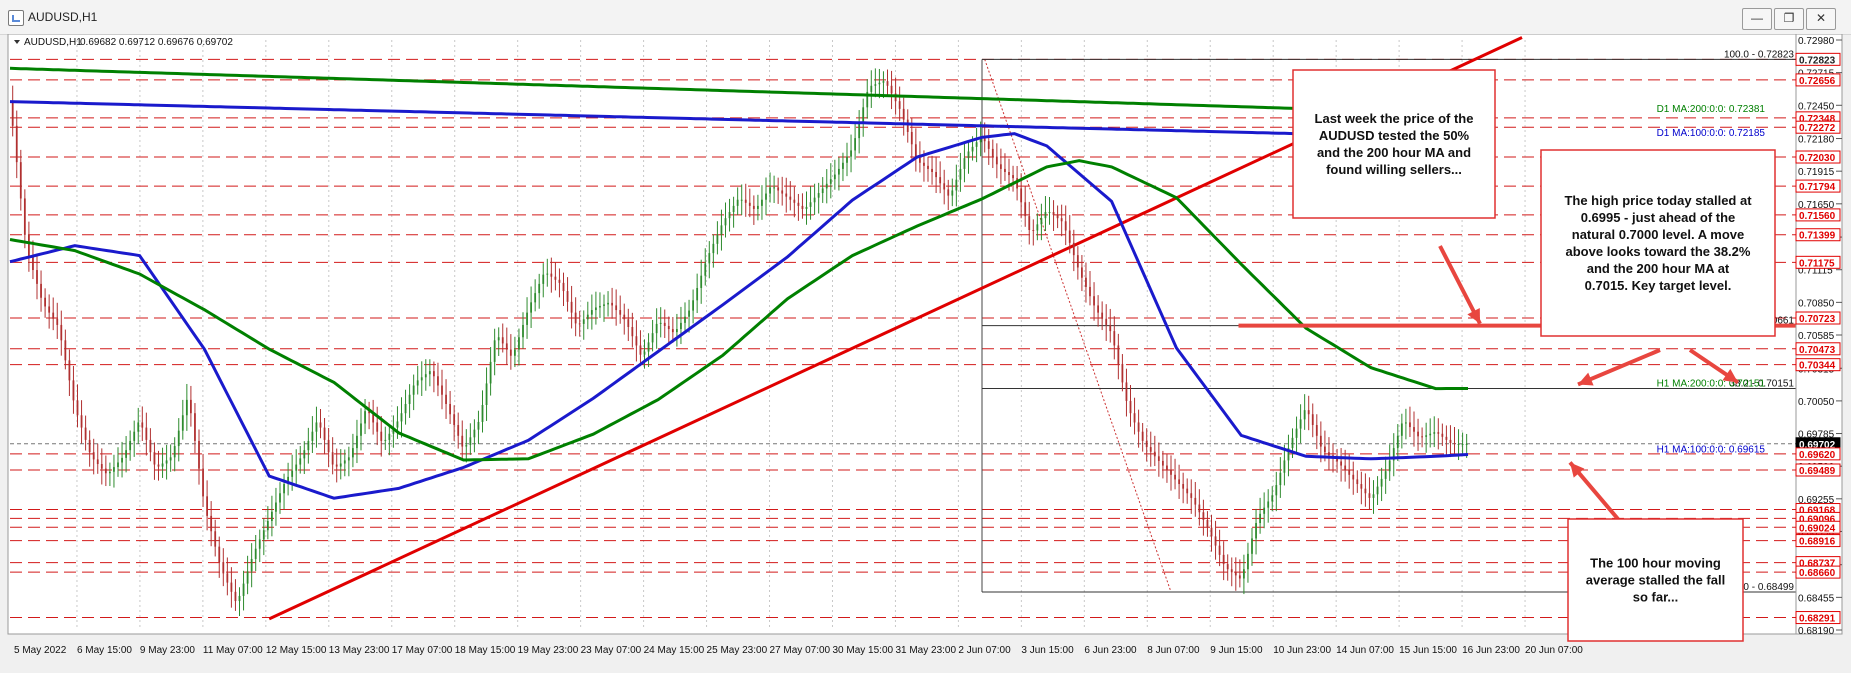 The width and height of the screenshot is (1851, 673). What do you see at coordinates (925, 650) in the screenshot?
I see `x-tick-label: 31 May 23:00` at bounding box center [925, 650].